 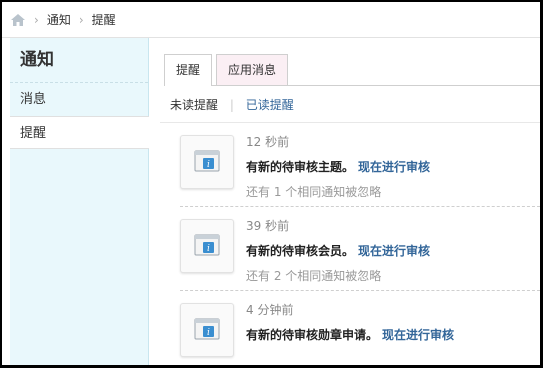 What do you see at coordinates (79, 132) in the screenshot?
I see `sidebar-item-reminders: 提醒` at bounding box center [79, 132].